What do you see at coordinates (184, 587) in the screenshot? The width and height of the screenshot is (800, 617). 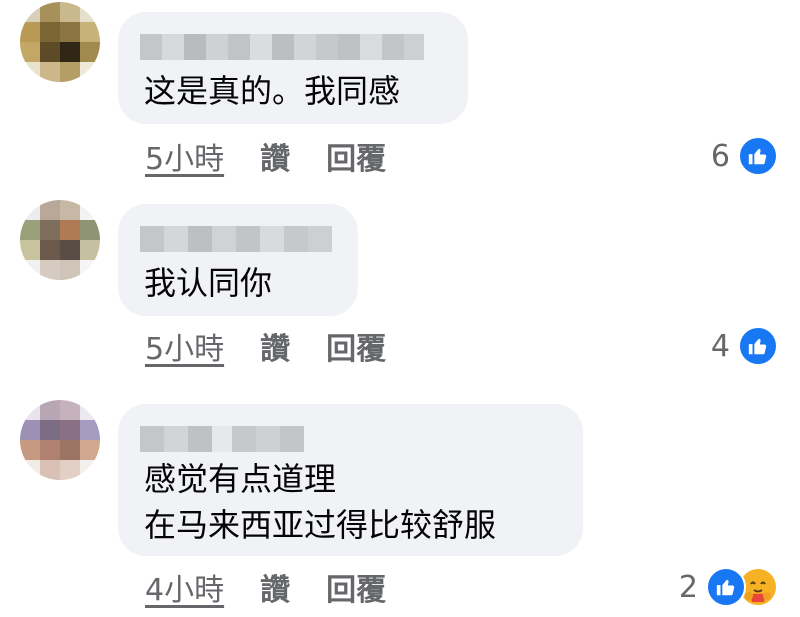 I see `timestamp-link: 4小時` at bounding box center [184, 587].